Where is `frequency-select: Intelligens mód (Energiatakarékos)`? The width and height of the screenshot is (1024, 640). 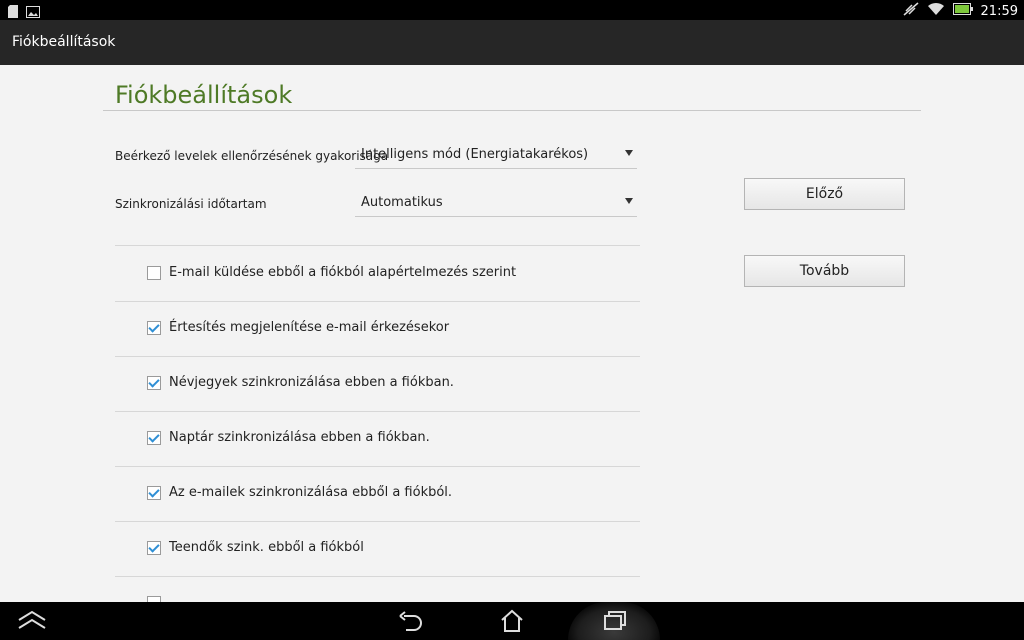 frequency-select: Intelligens mód (Energiatakarékos) is located at coordinates (496, 156).